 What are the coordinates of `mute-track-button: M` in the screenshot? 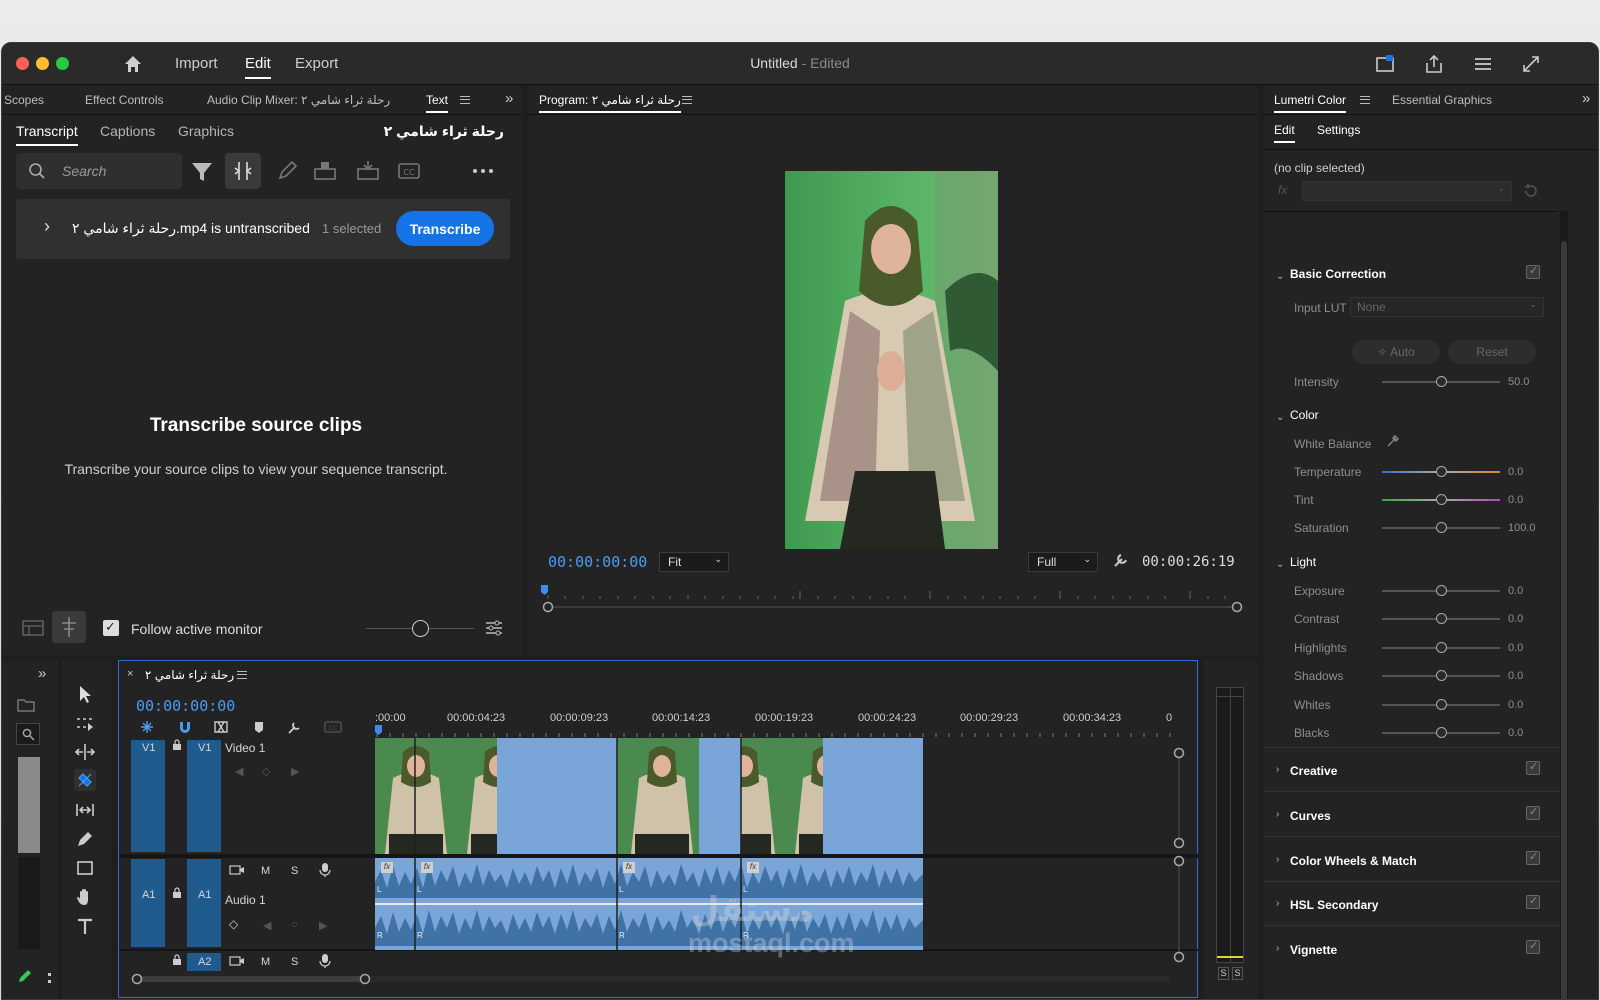 It's located at (265, 871).